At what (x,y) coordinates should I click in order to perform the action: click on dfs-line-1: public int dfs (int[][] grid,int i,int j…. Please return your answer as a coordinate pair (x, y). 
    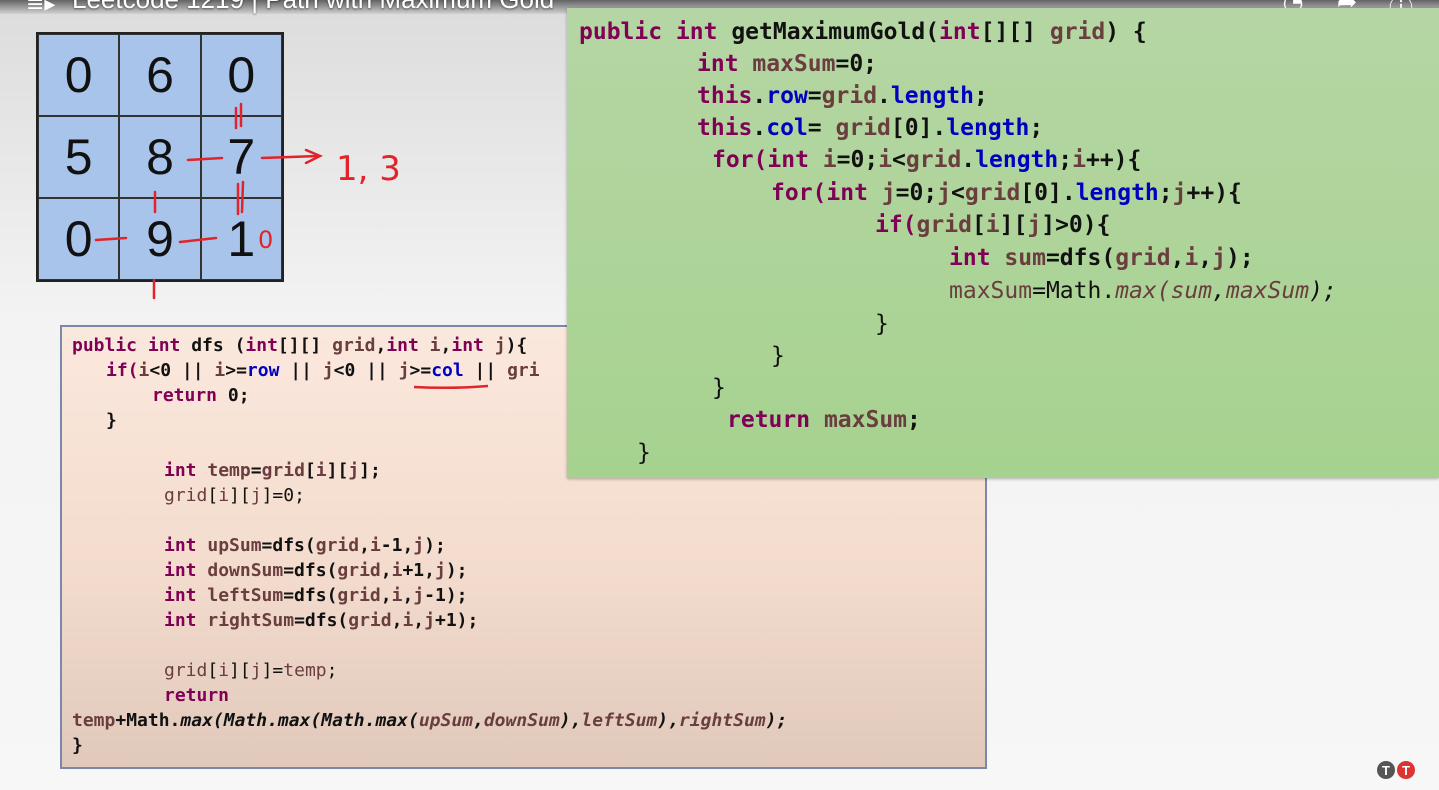
    Looking at the image, I should click on (300, 345).